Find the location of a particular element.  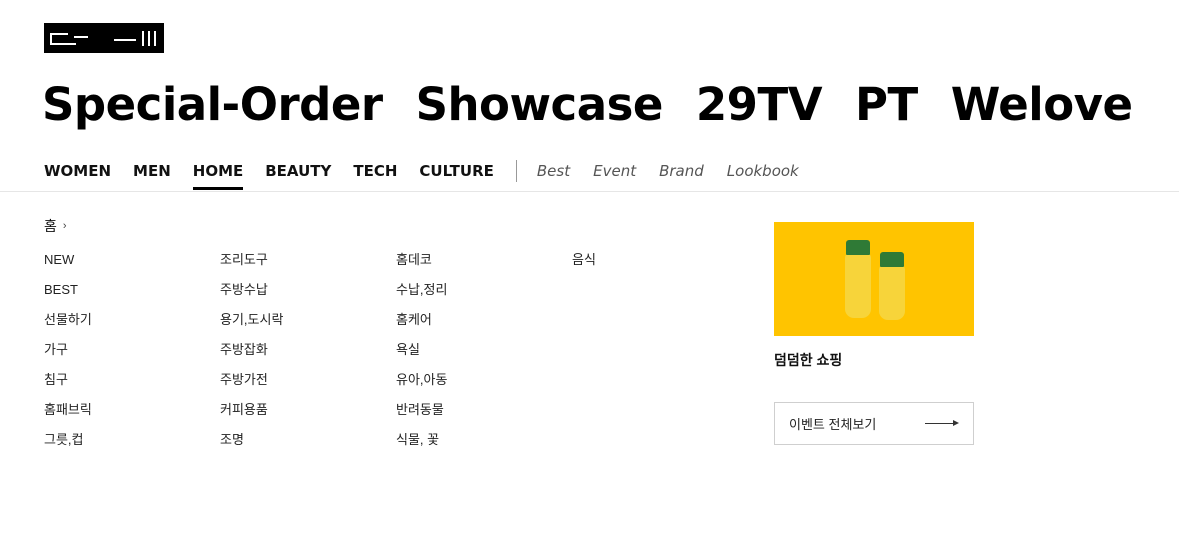

breadcrumb: 홈 › is located at coordinates (55, 226).